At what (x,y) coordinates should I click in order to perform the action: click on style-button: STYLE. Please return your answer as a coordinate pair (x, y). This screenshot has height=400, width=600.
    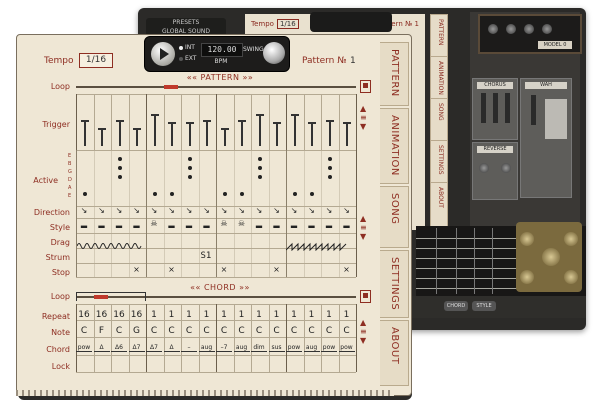
    Looking at the image, I should click on (484, 306).